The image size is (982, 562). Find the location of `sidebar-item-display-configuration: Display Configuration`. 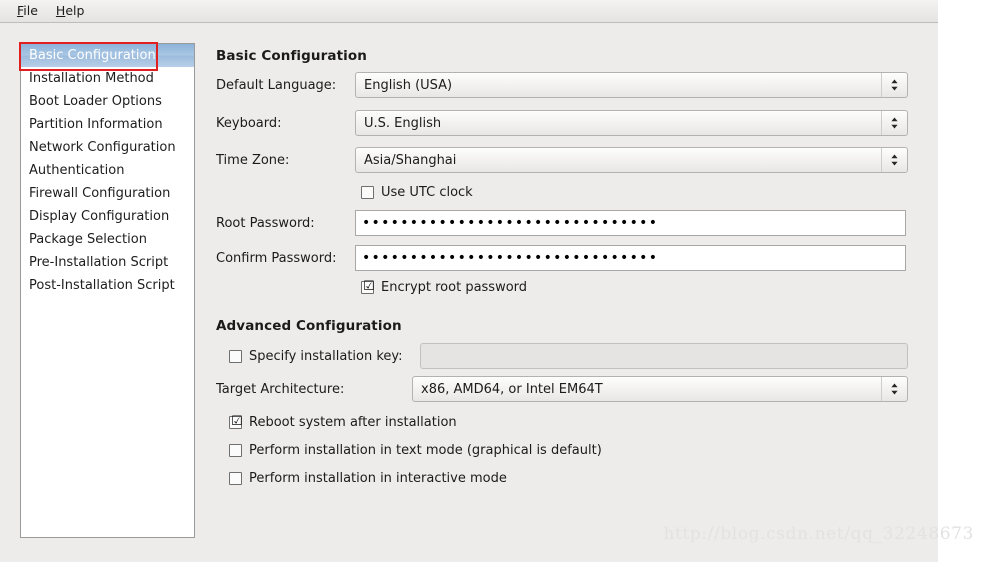

sidebar-item-display-configuration: Display Configuration is located at coordinates (107, 216).